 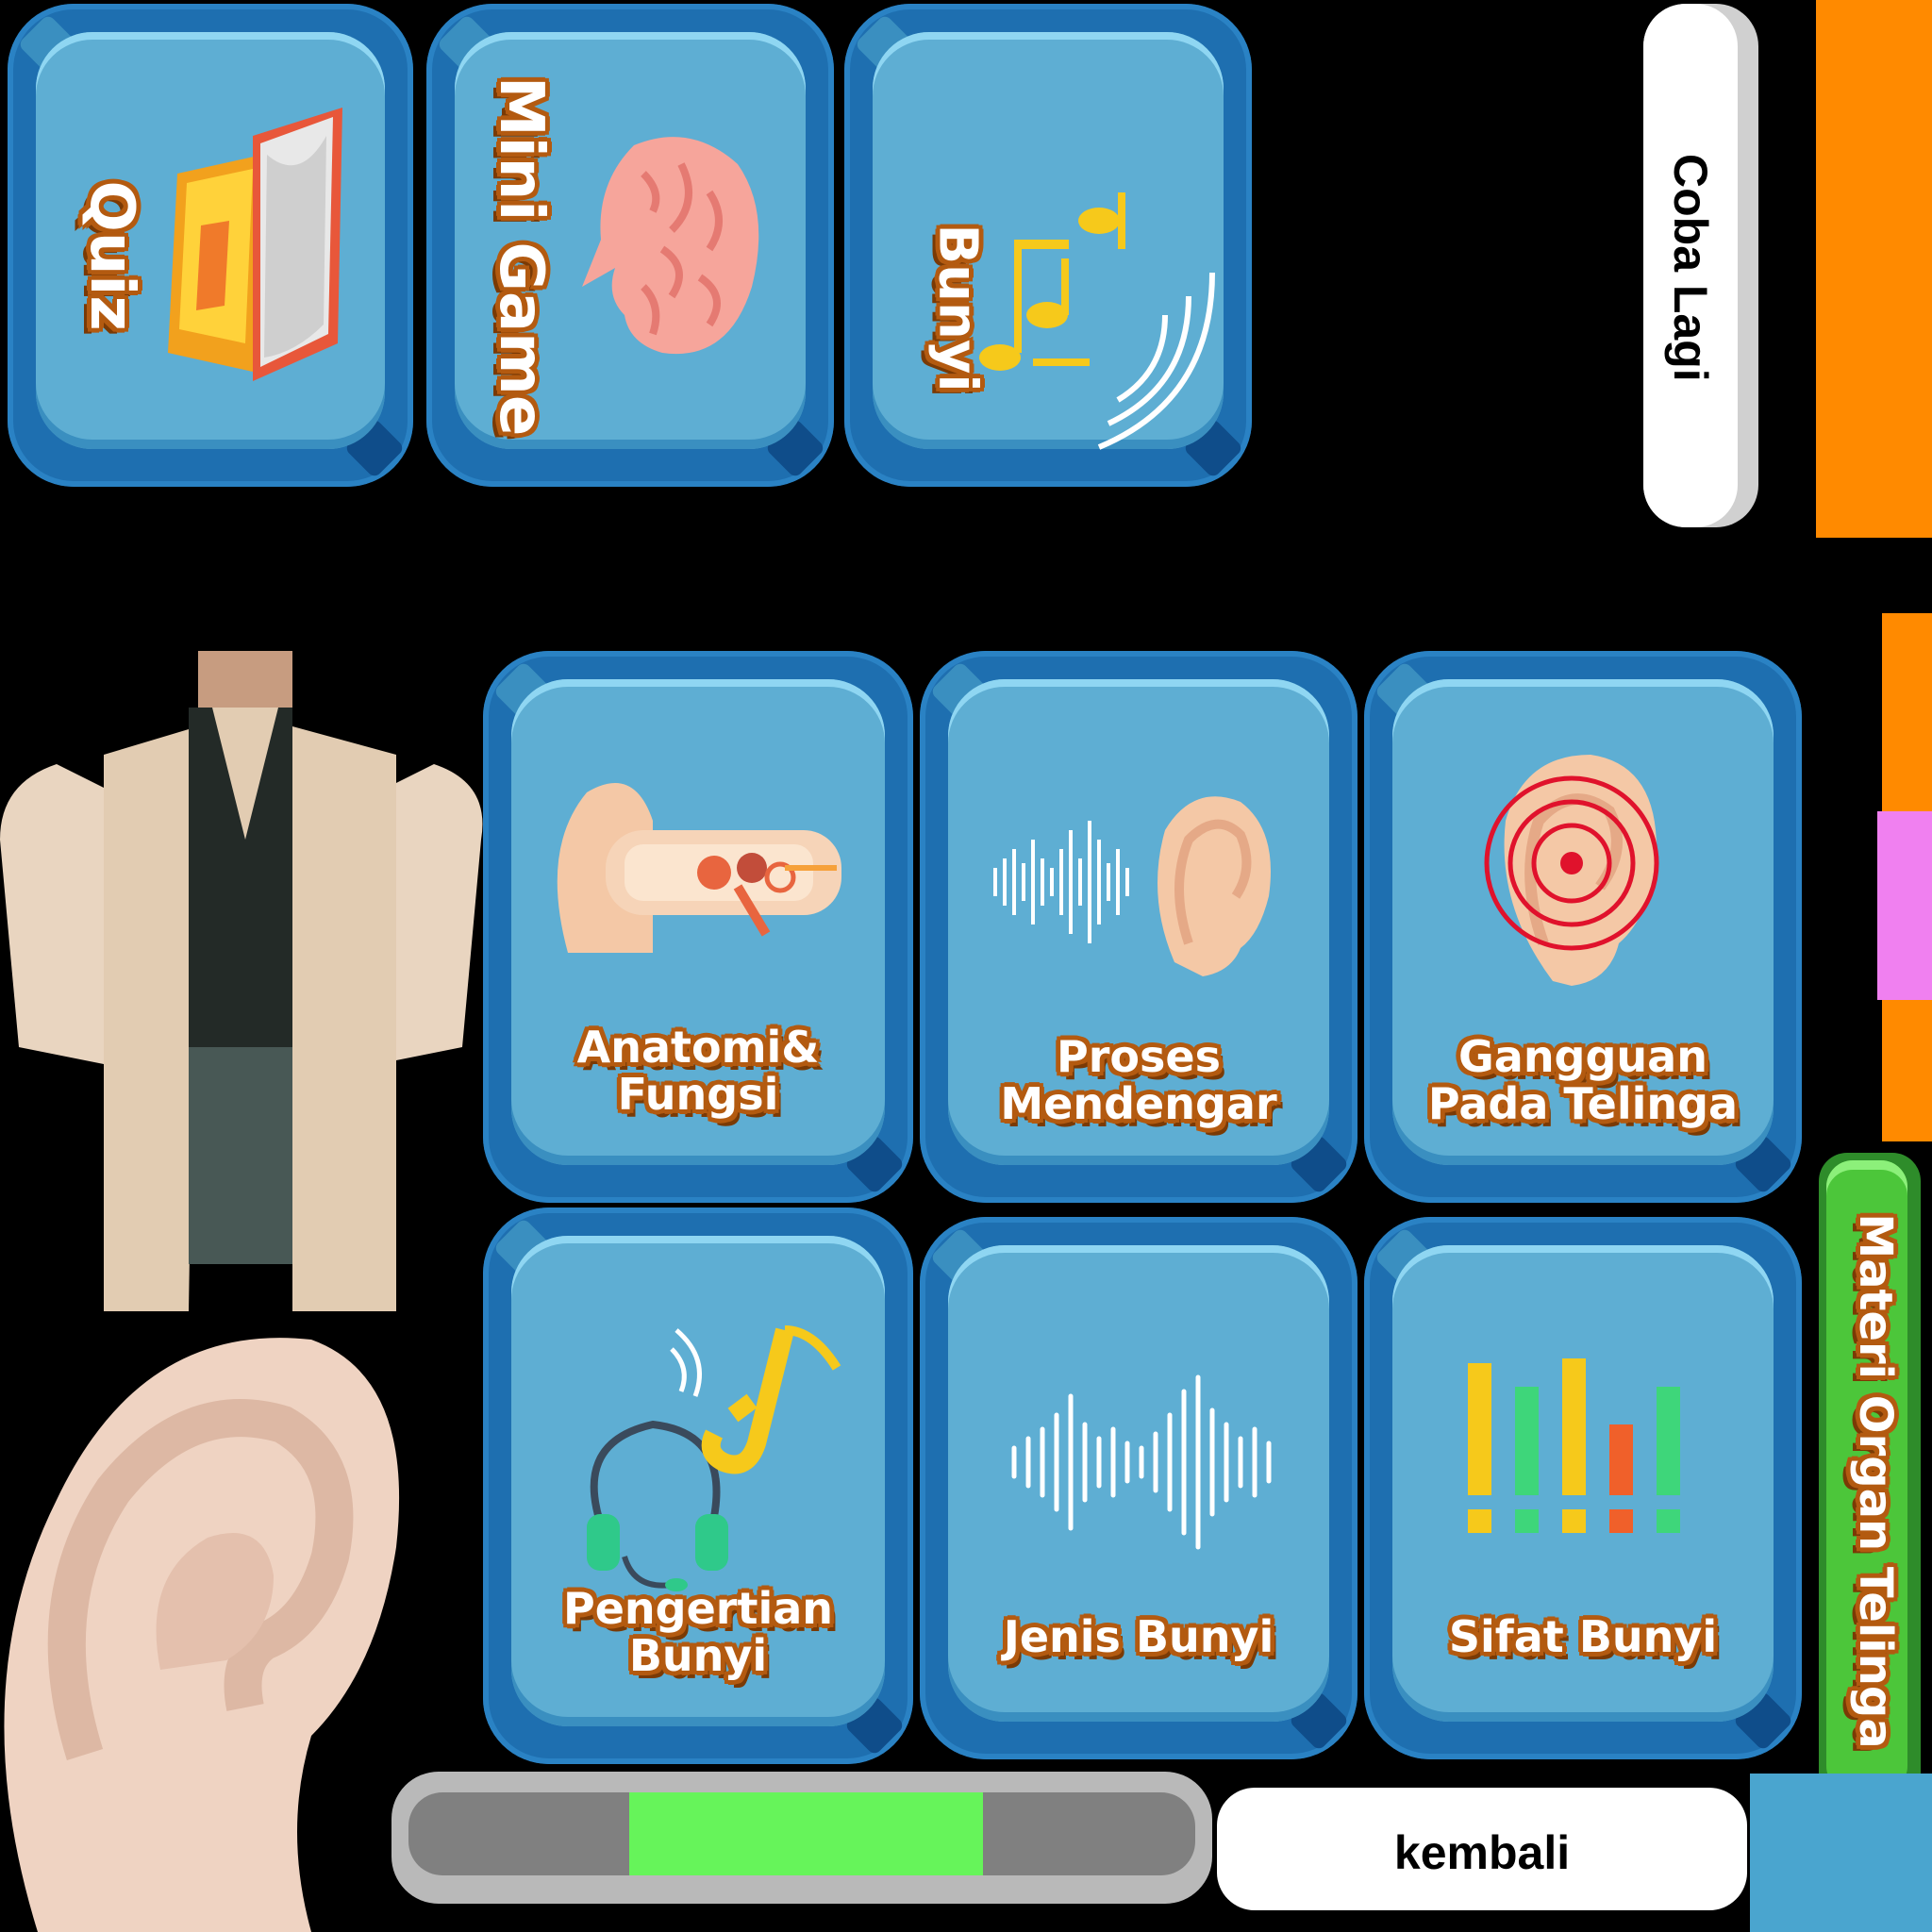 I want to click on quiz-tile: Quiz, so click(x=210, y=246).